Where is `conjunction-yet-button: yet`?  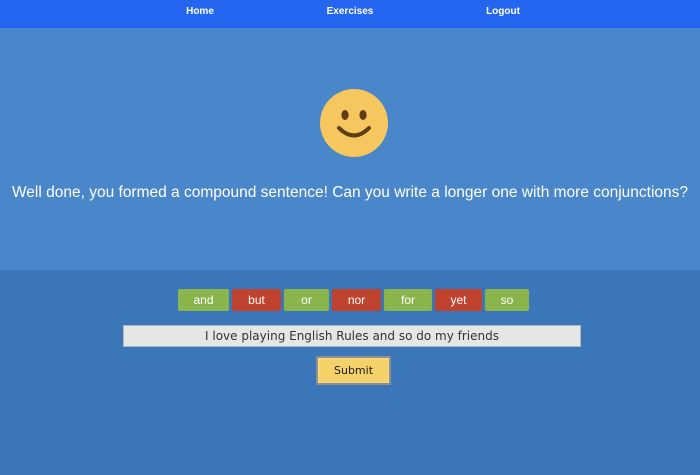 conjunction-yet-button: yet is located at coordinates (458, 300).